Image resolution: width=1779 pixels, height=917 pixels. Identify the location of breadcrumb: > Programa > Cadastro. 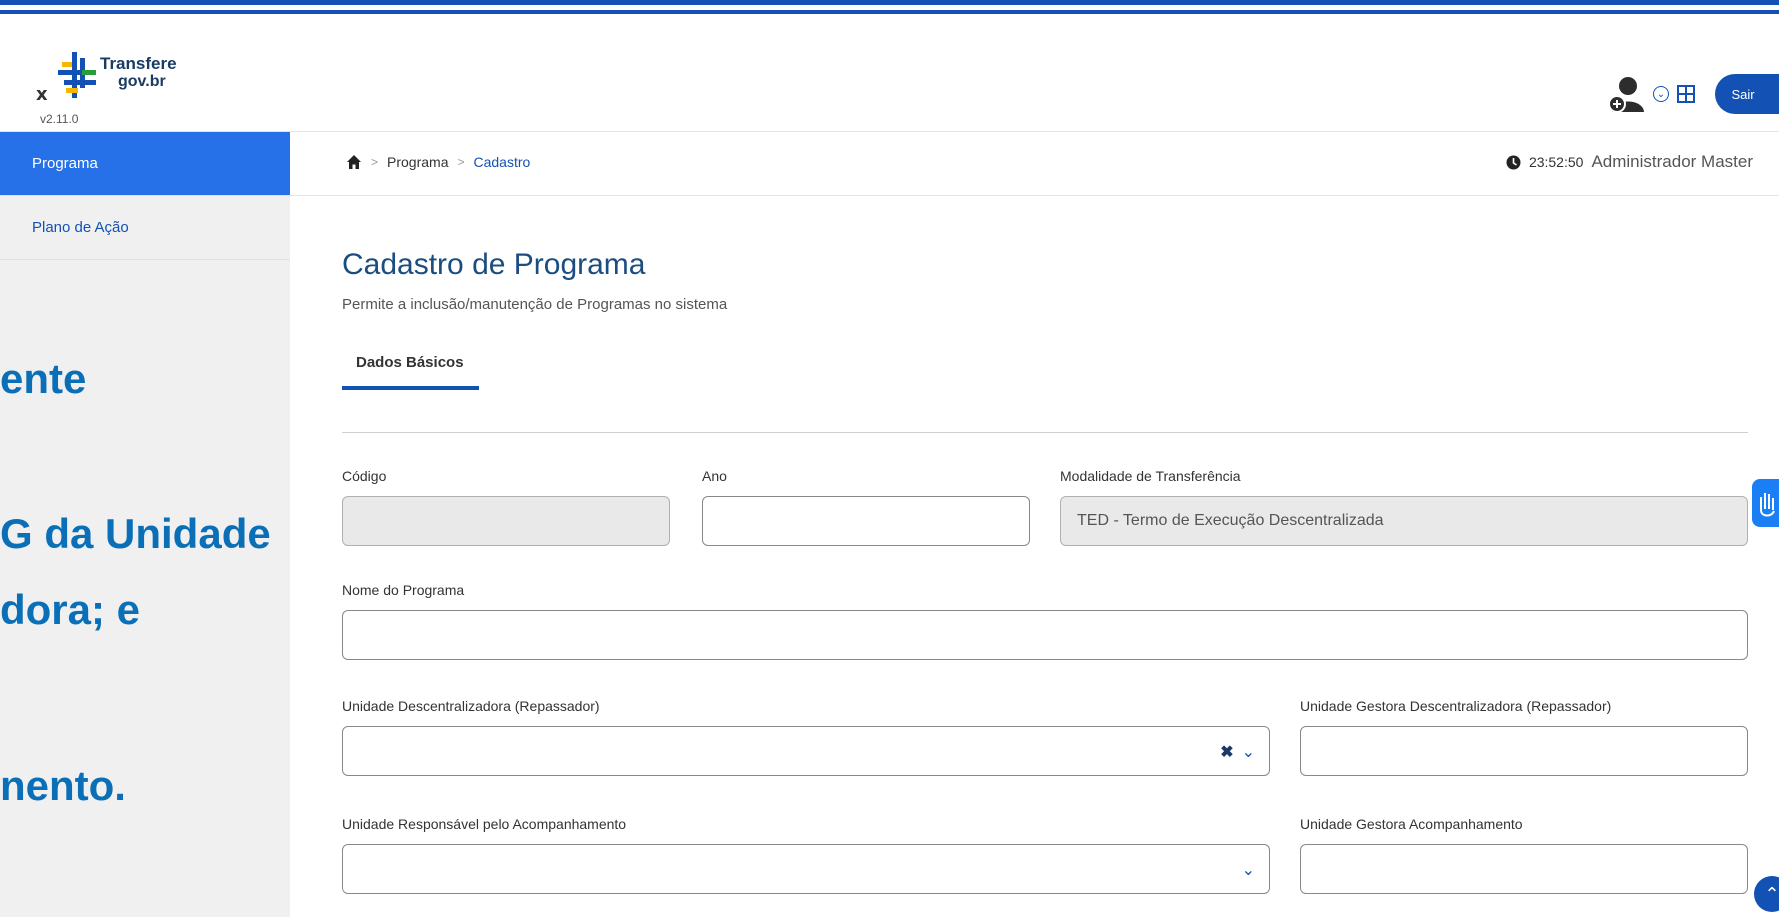
(438, 162).